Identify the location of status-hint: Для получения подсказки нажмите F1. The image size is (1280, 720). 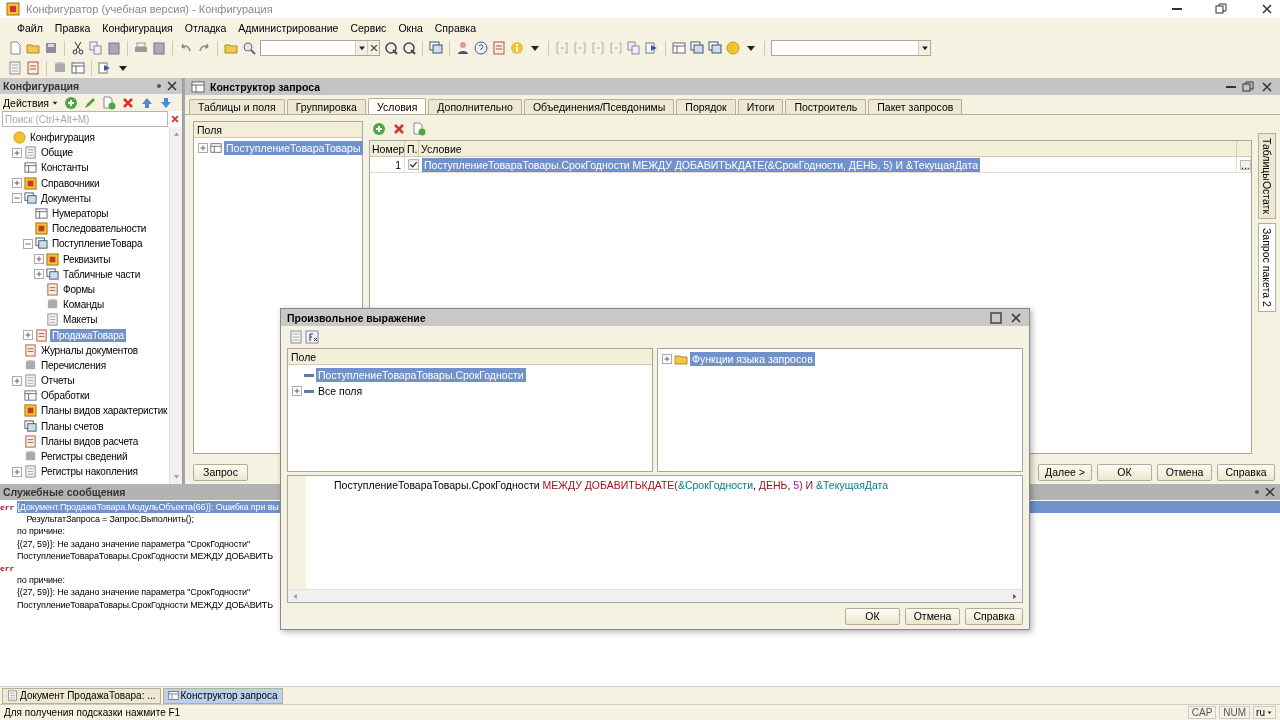
(92, 712).